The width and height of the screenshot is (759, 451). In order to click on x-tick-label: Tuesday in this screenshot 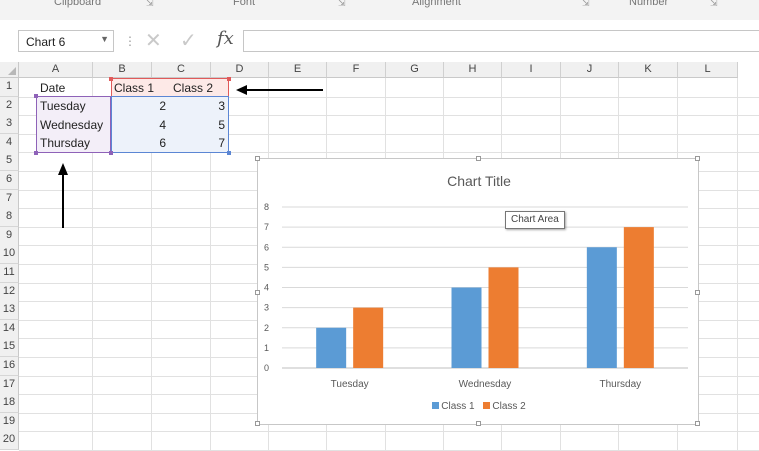, I will do `click(350, 384)`.